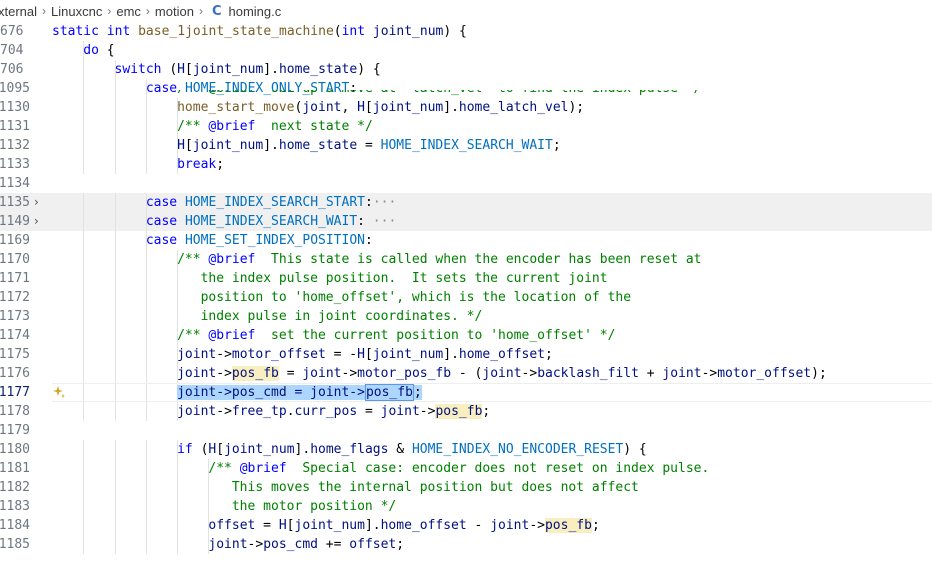 Image resolution: width=932 pixels, height=565 pixels. I want to click on breadcrumb-item-motion: motion, so click(174, 11).